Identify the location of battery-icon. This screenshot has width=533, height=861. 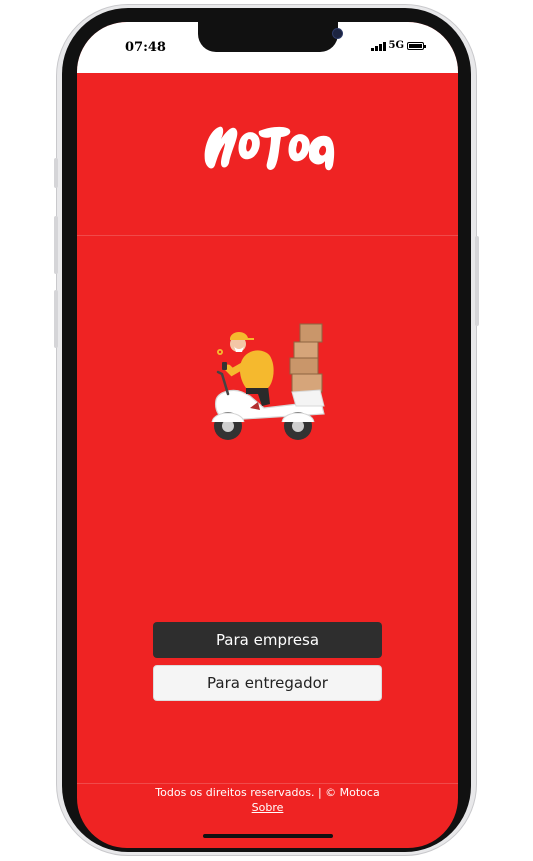
(416, 46).